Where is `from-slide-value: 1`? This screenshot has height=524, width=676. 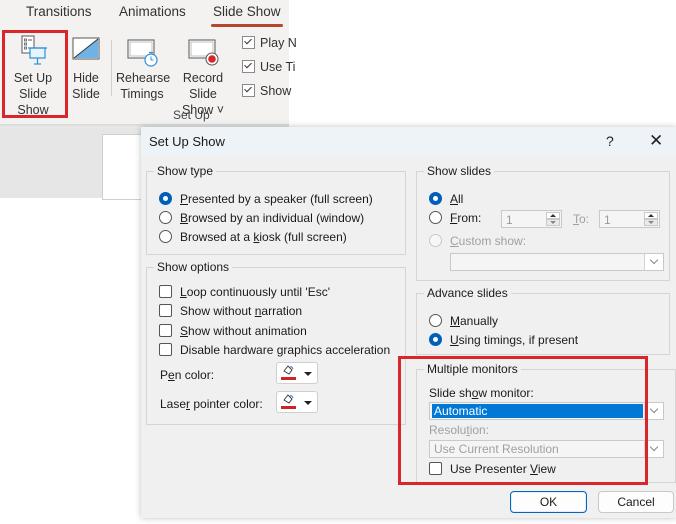
from-slide-value: 1 is located at coordinates (509, 220).